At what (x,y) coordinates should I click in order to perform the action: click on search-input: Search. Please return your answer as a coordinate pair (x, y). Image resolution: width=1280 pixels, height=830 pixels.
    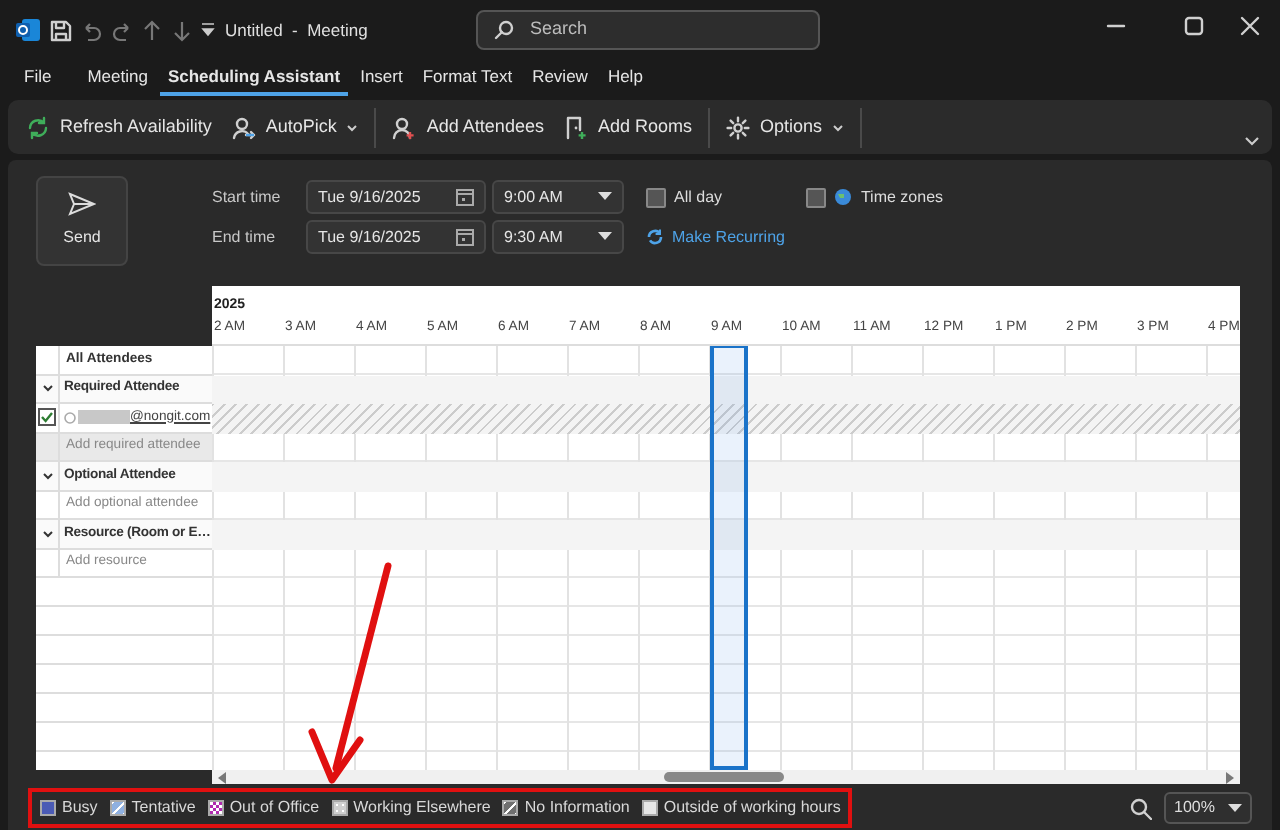
    Looking at the image, I should click on (650, 30).